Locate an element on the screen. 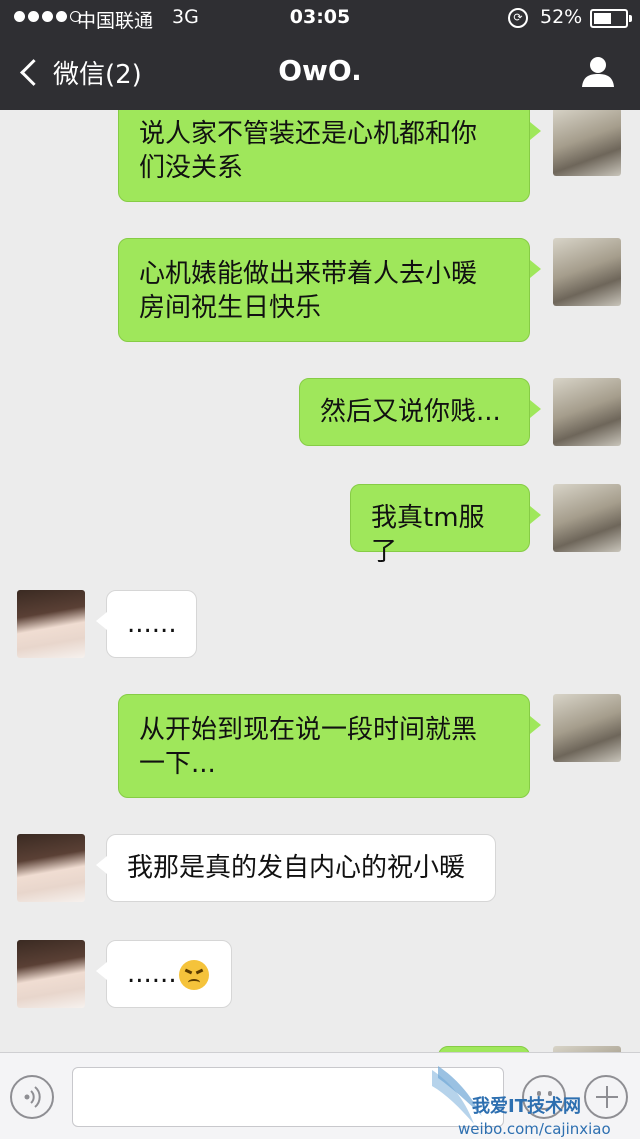  top-bar: 中国联通 3G 03:05 ⟳ 52% 微信(2) OwO. is located at coordinates (320, 55).